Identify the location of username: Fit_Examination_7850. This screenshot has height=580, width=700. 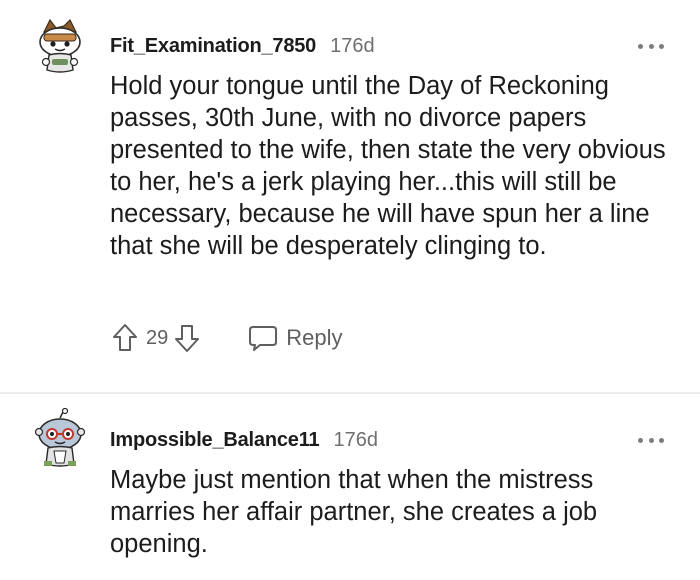
(213, 46).